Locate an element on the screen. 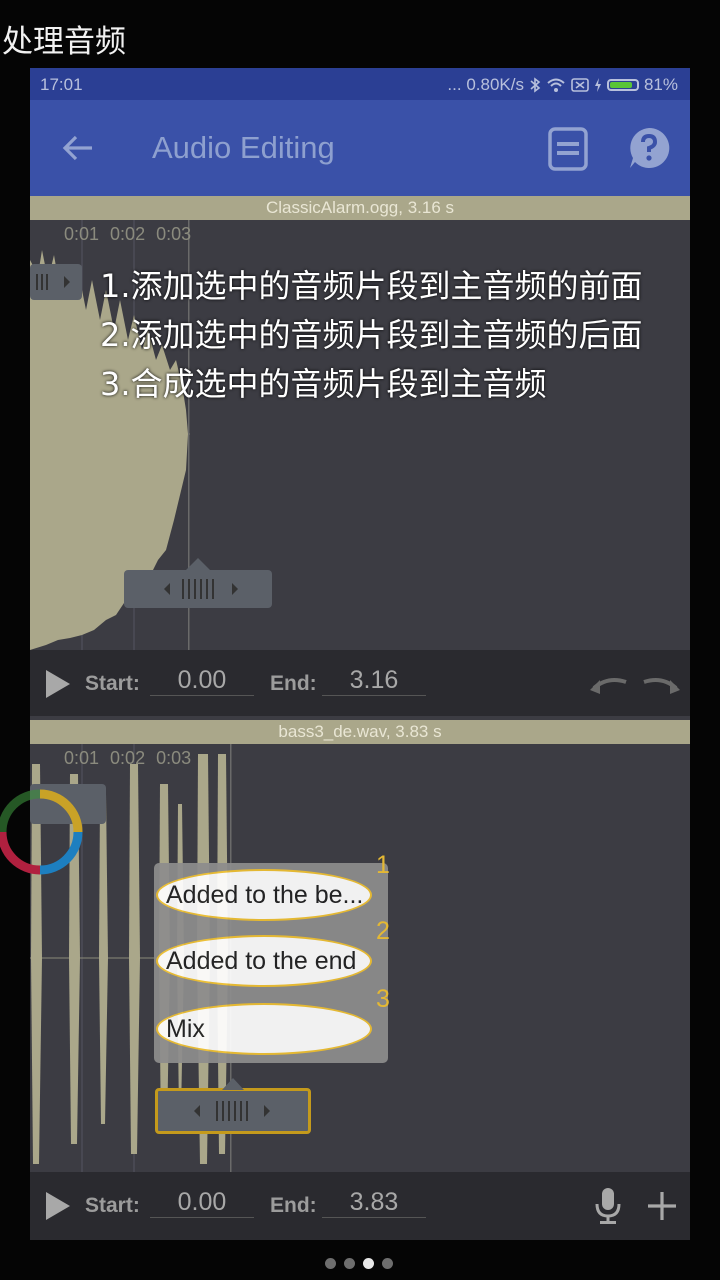  status-bar: 17:01 ... 0.80K/s 81% is located at coordinates (360, 84).